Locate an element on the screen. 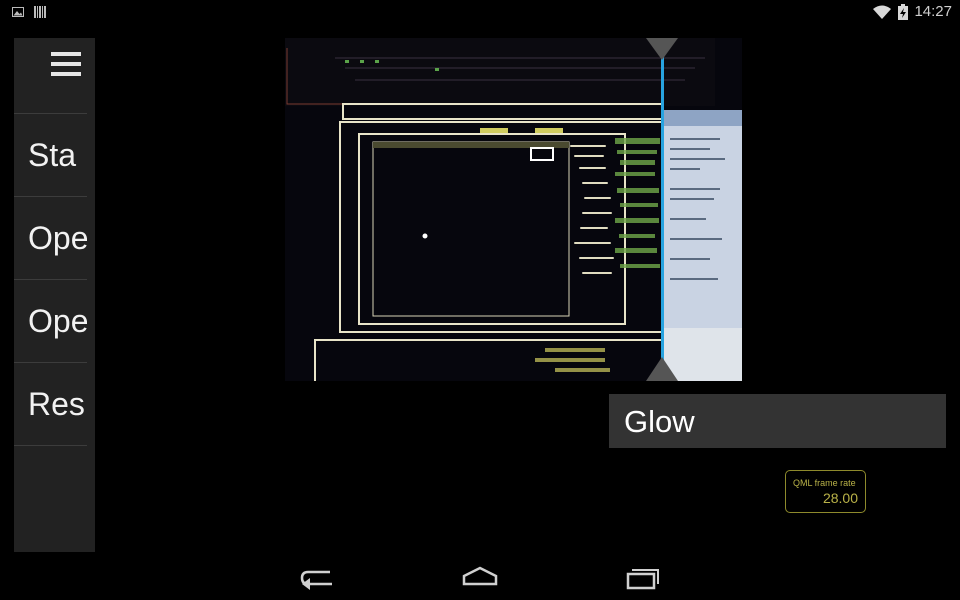  menu-item-reset: Res is located at coordinates (50, 404).